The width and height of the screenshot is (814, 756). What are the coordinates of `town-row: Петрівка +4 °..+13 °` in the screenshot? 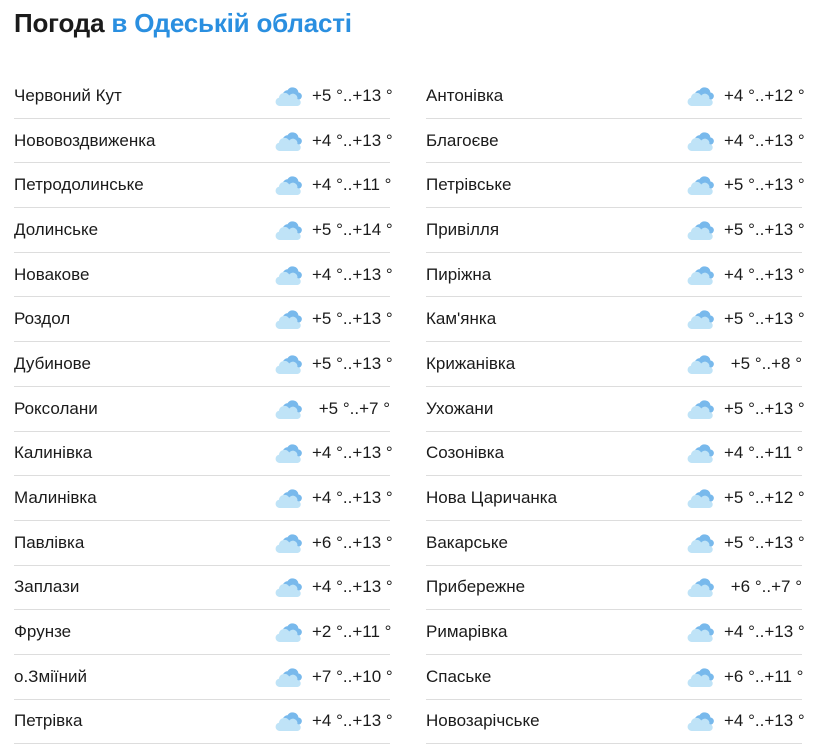 It's located at (203, 722).